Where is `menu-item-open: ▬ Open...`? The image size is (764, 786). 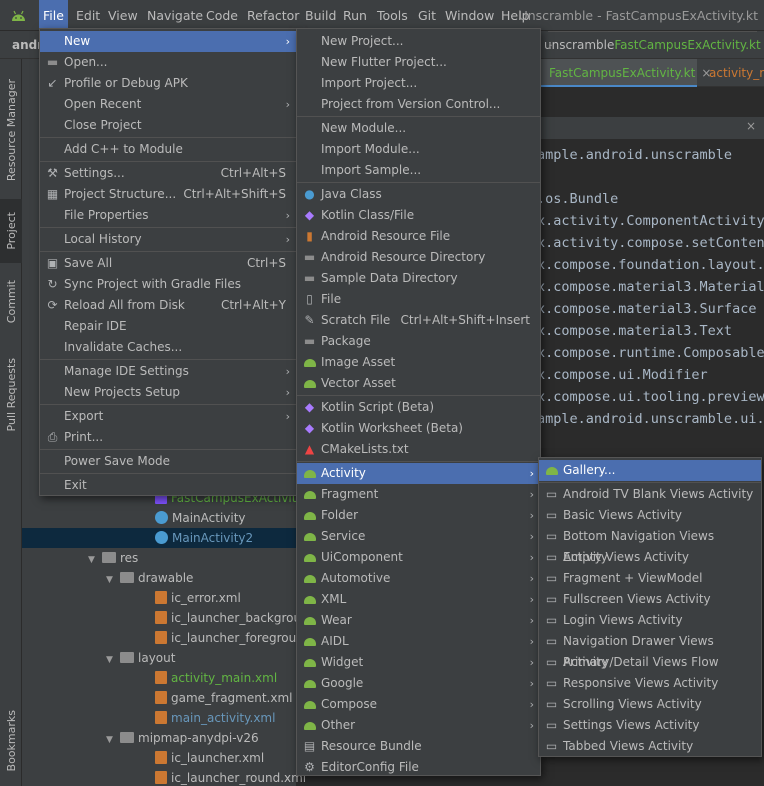 menu-item-open: ▬ Open... is located at coordinates (168, 62).